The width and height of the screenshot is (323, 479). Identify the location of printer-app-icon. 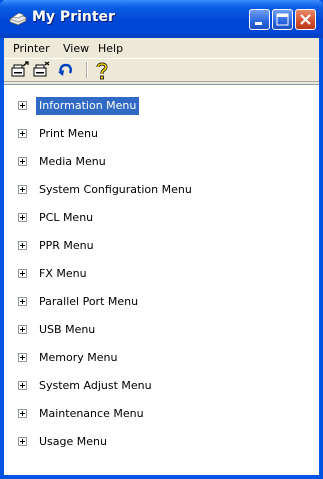
(18, 19).